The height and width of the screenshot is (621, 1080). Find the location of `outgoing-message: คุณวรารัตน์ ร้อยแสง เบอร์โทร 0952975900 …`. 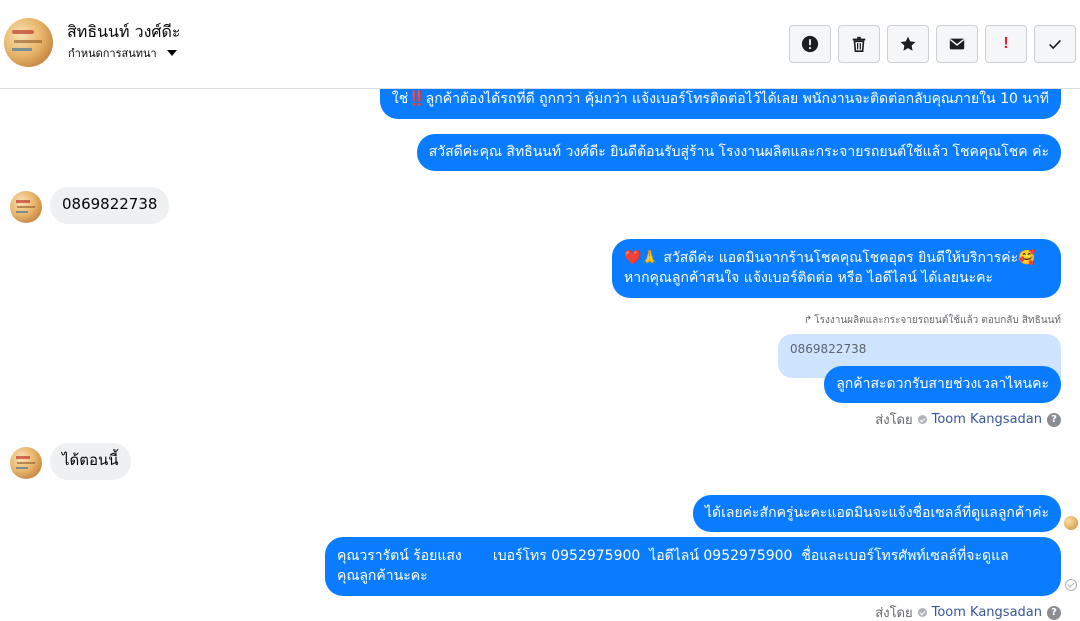

outgoing-message: คุณวรารัตน์ ร้อยแสง เบอร์โทร 0952975900 … is located at coordinates (693, 566).